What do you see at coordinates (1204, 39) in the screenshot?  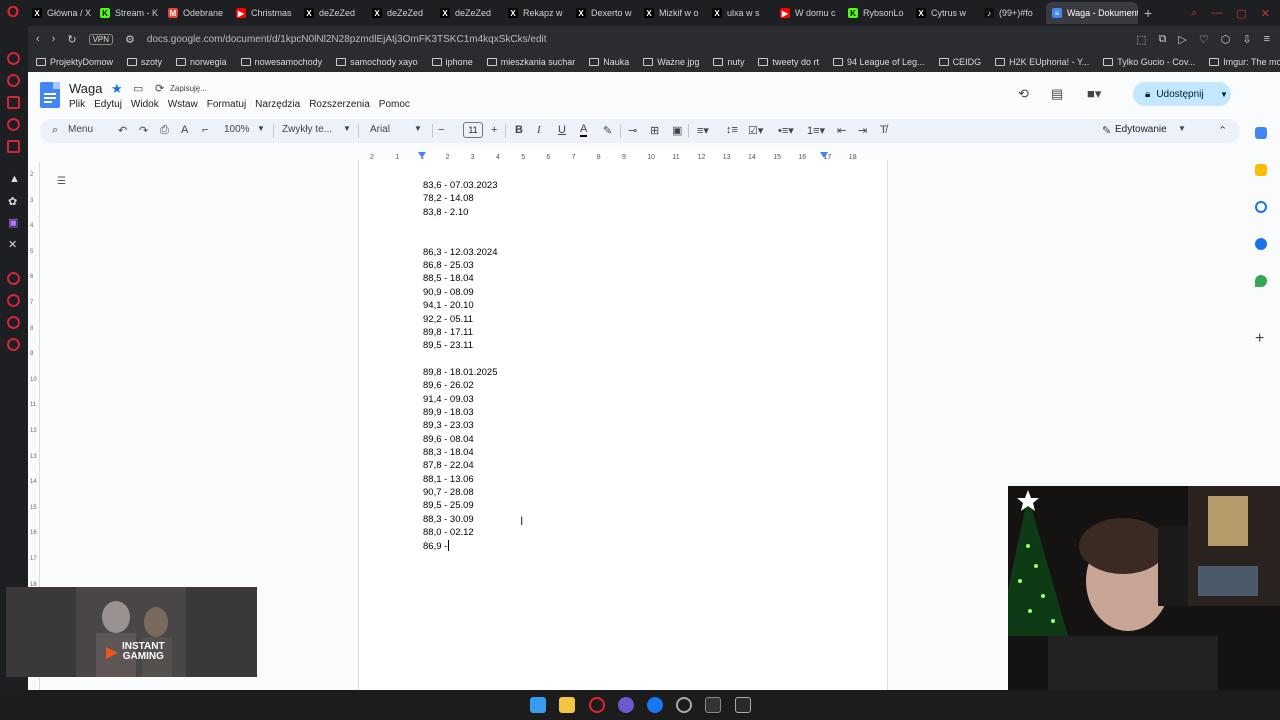 I see `heart-icon: ♡` at bounding box center [1204, 39].